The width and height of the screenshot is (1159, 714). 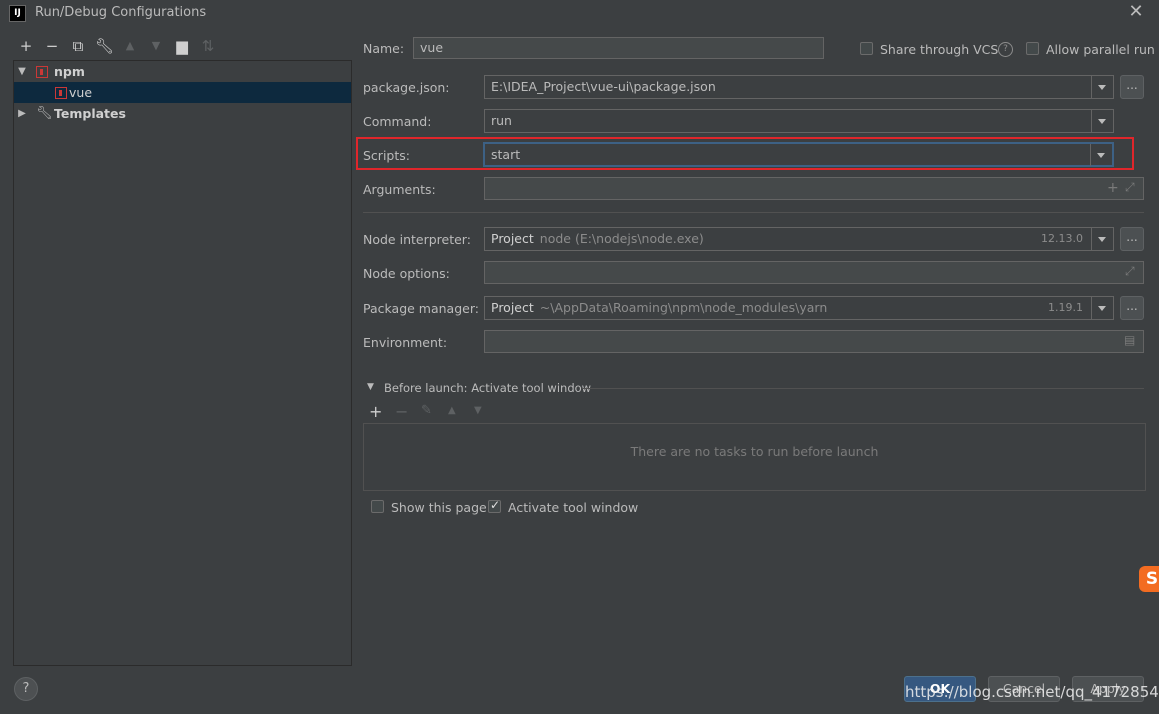 What do you see at coordinates (501, 120) in the screenshot?
I see `command-value: run` at bounding box center [501, 120].